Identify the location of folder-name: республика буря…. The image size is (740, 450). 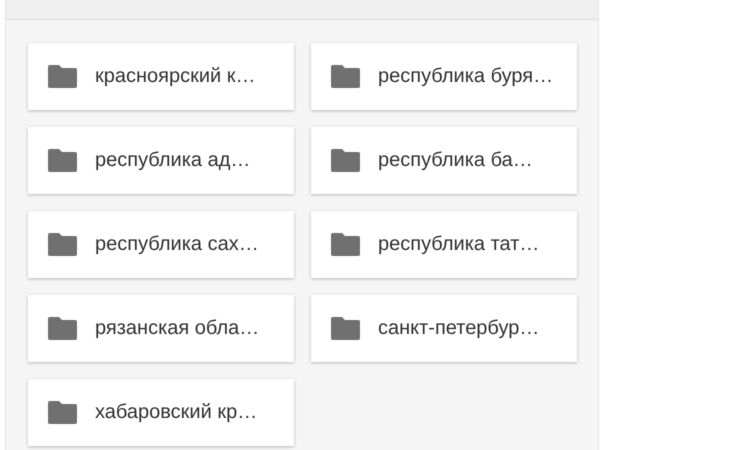
(466, 76).